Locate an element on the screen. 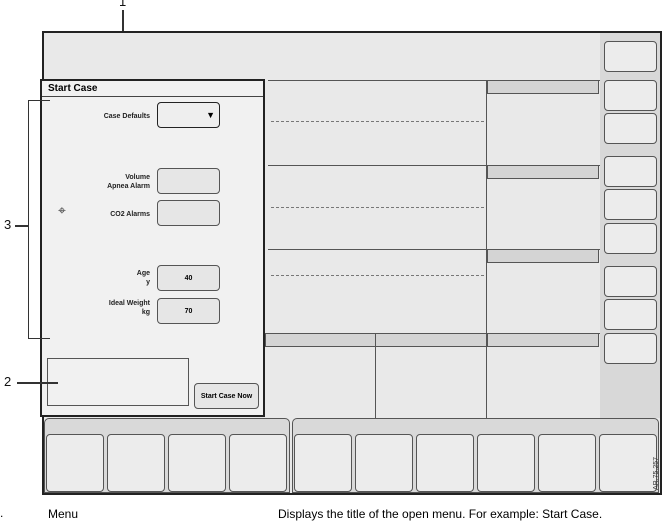  co2-alarms-field is located at coordinates (188, 213).